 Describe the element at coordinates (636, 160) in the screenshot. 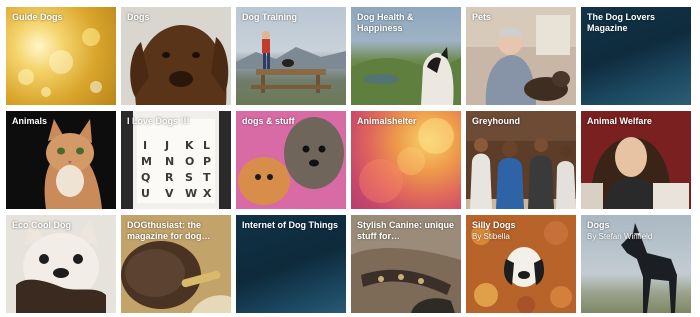

I see `tile-animal-welfare: Animal Welfare` at that location.